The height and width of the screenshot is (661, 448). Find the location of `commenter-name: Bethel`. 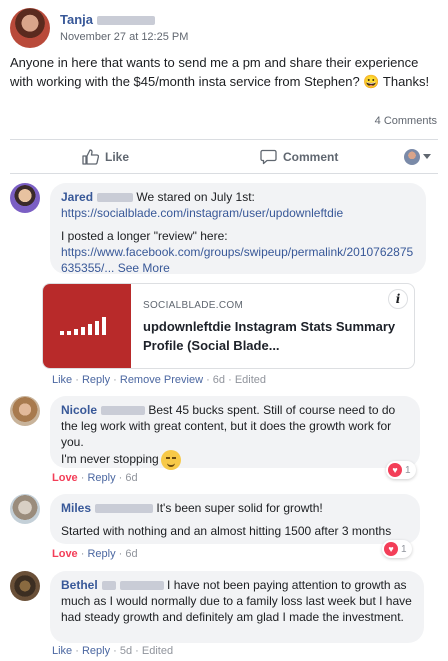

commenter-name: Bethel is located at coordinates (79, 585).